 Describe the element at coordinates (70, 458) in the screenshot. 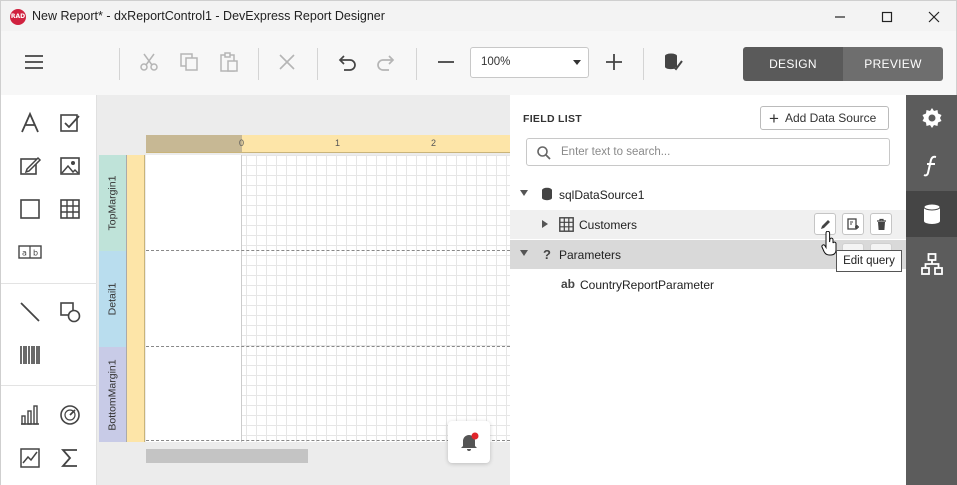

I see `tool-summary` at that location.